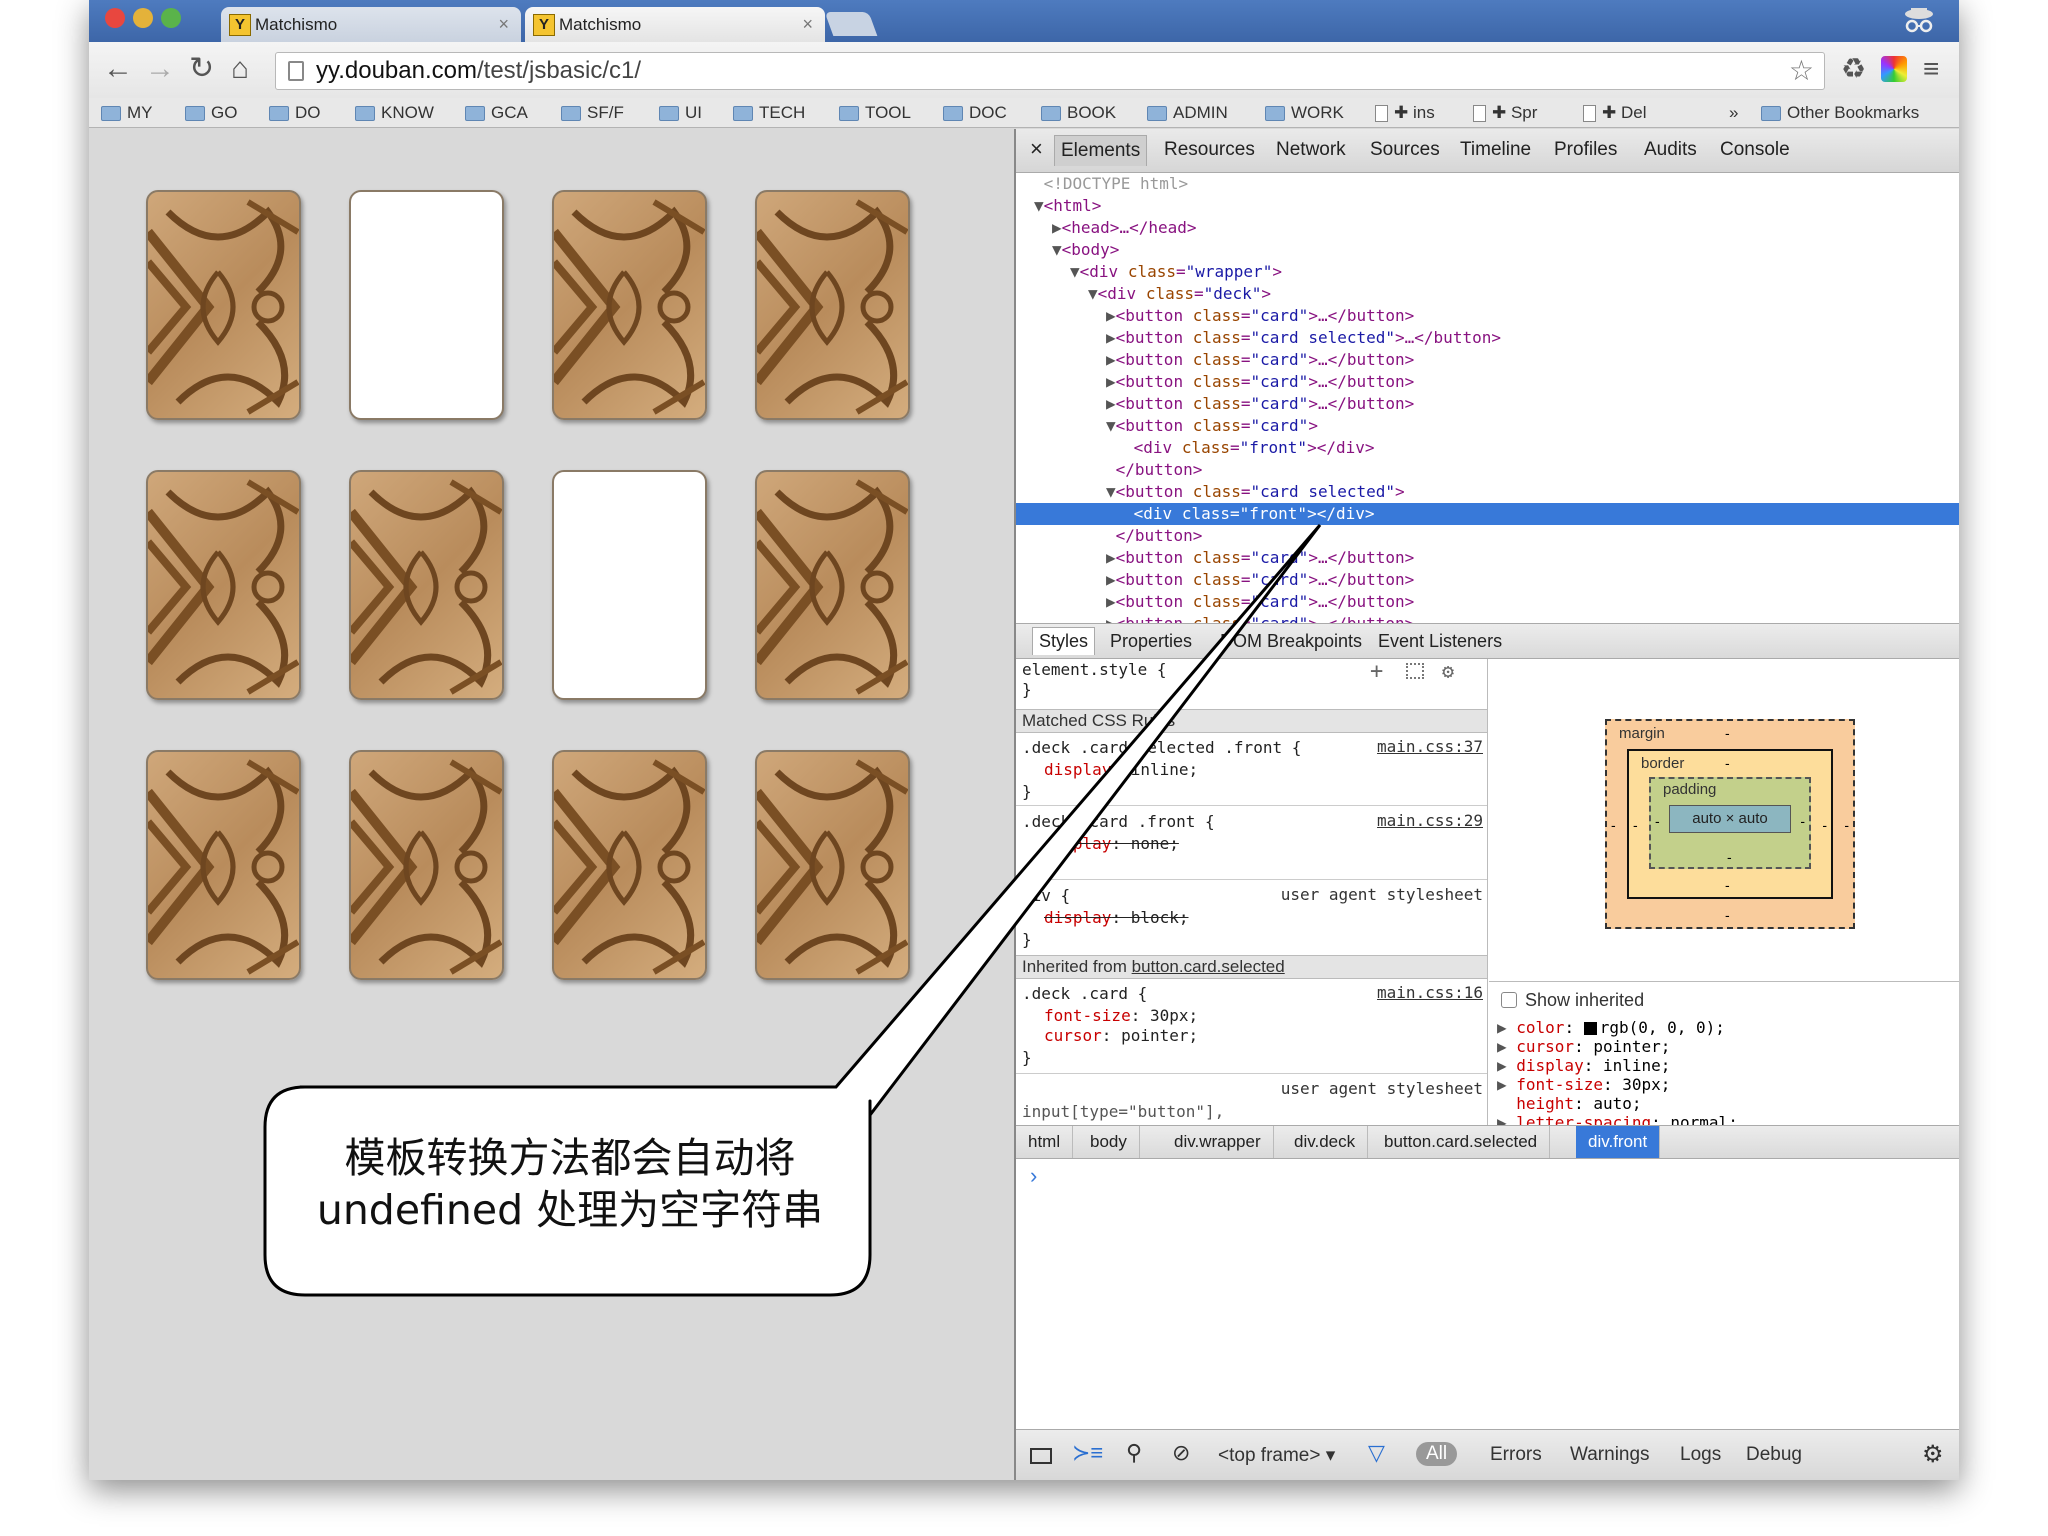 This screenshot has height=1536, width=2048. Describe the element at coordinates (570, 1158) in the screenshot. I see `callout-line-1: 模板转换方法都会自动将` at that location.